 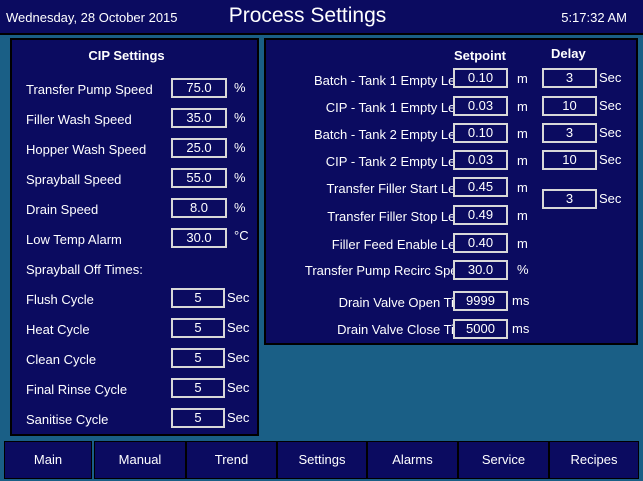 What do you see at coordinates (480, 301) in the screenshot?
I see `drain-valve-open-time-input: 9999` at bounding box center [480, 301].